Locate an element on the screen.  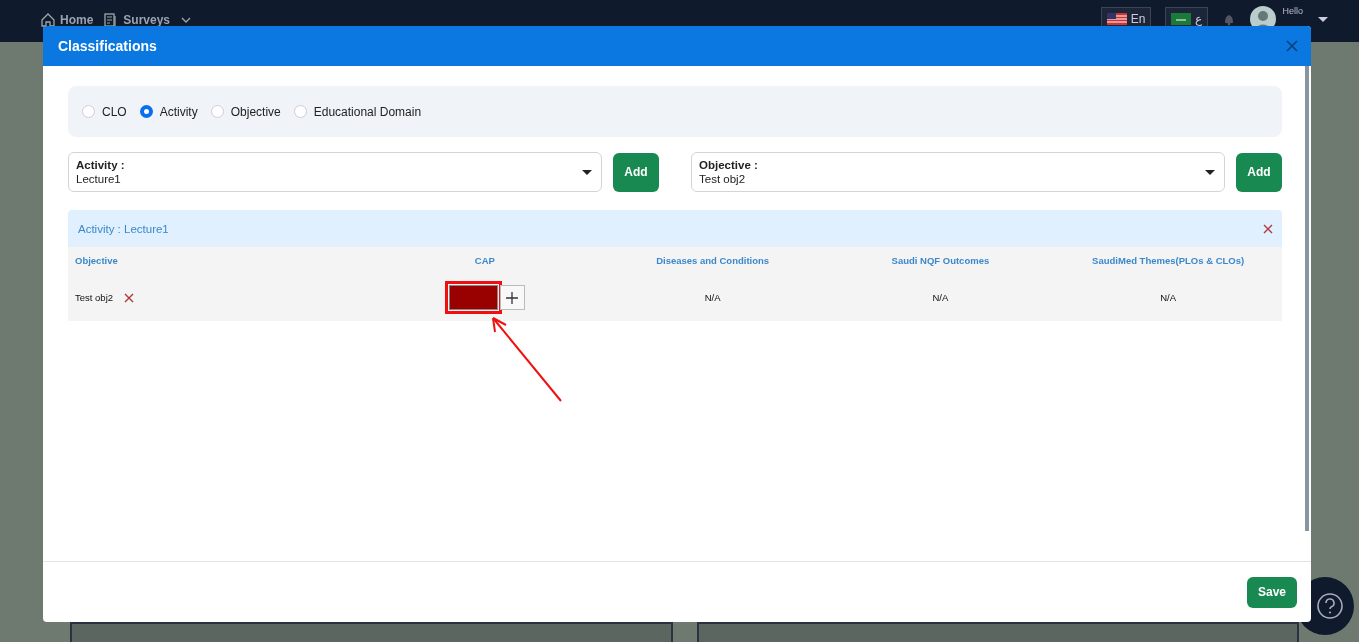
add-button is located at coordinates (512, 297).